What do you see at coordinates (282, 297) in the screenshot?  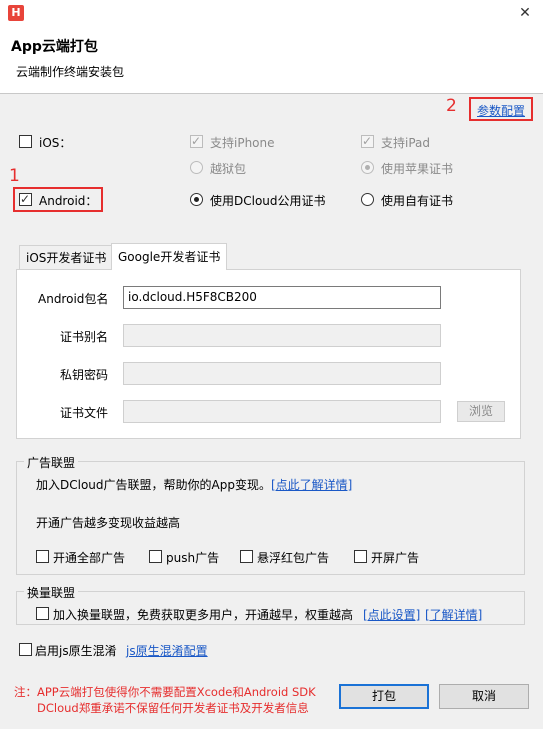 I see `package-name-input: io.dcloud.H5F8CB200` at bounding box center [282, 297].